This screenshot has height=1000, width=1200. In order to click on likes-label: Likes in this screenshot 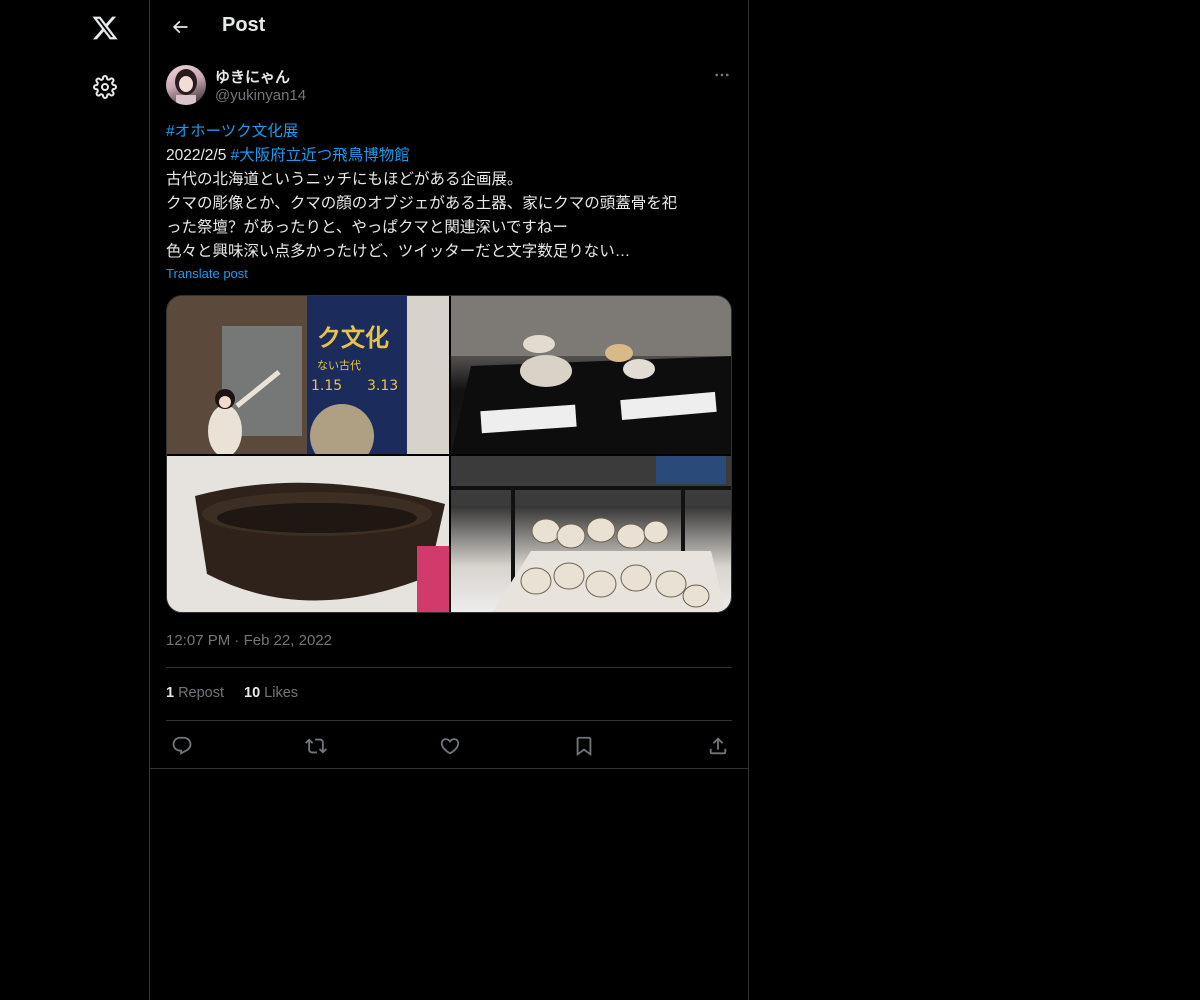, I will do `click(281, 693)`.